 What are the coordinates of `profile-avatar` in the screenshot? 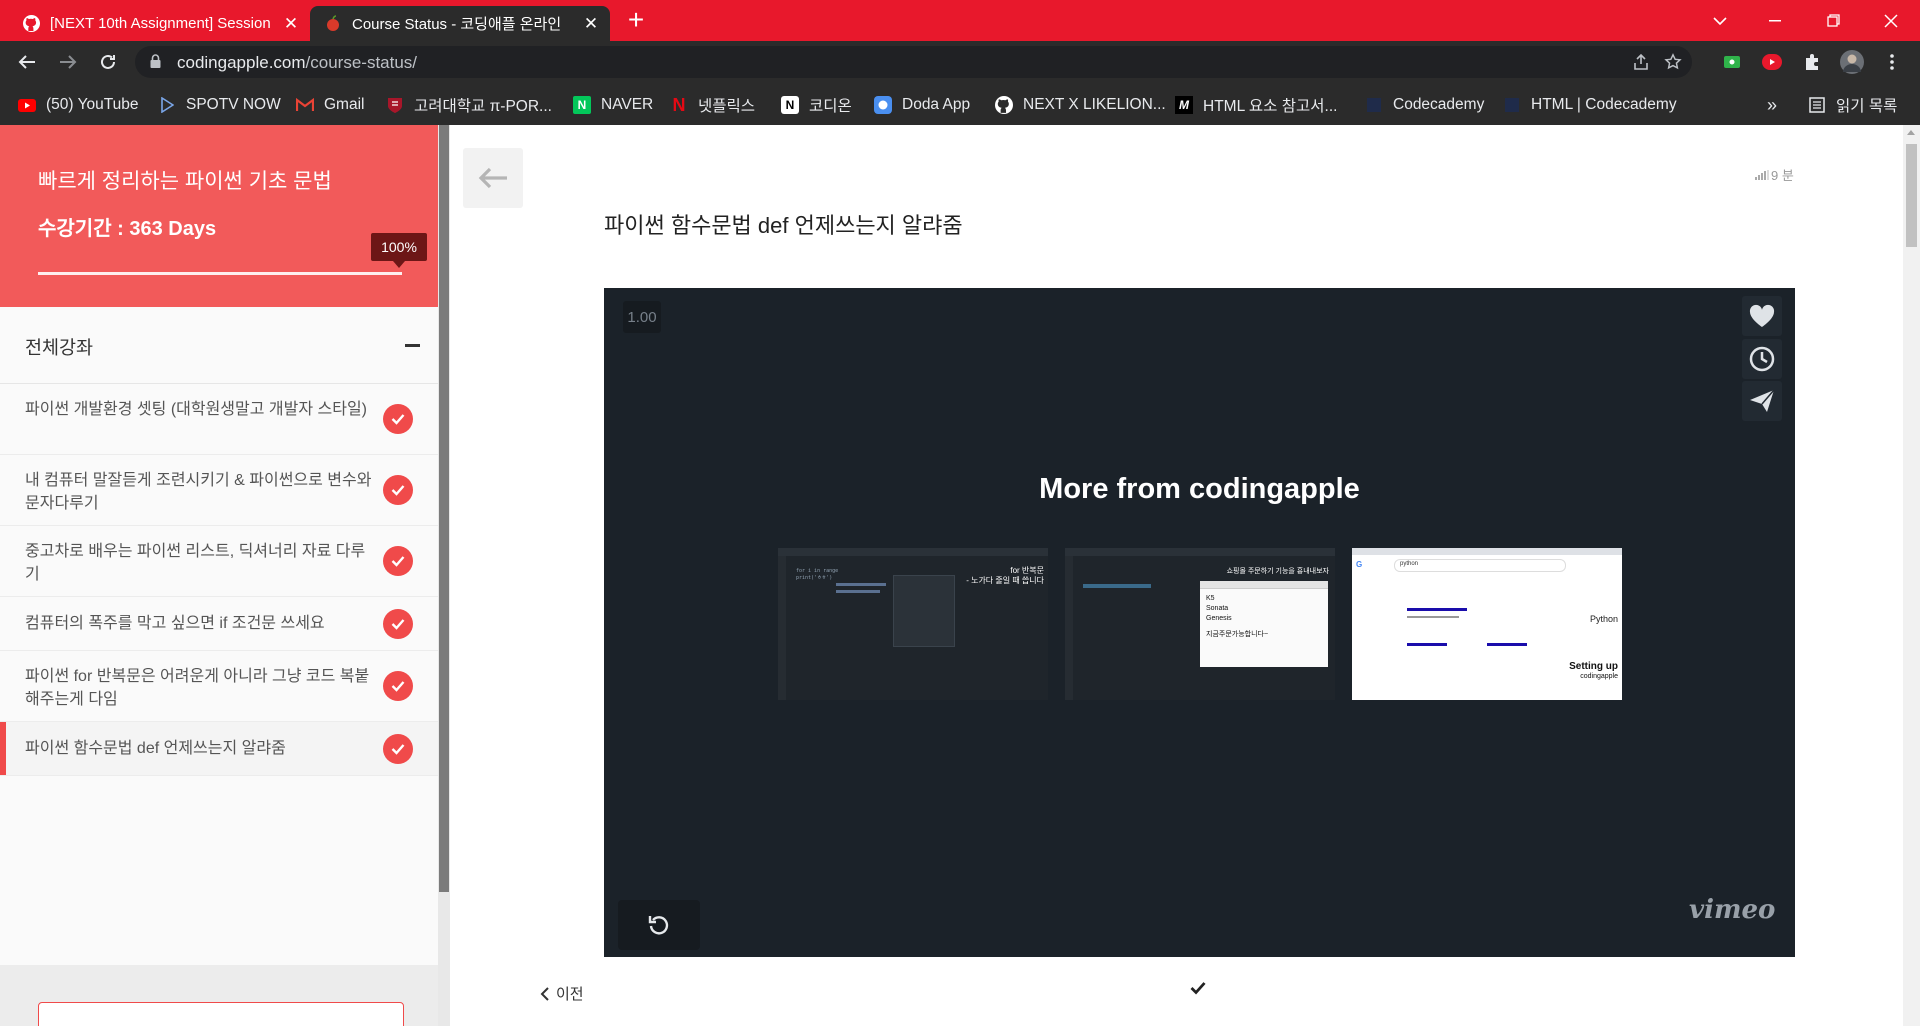 It's located at (1852, 62).